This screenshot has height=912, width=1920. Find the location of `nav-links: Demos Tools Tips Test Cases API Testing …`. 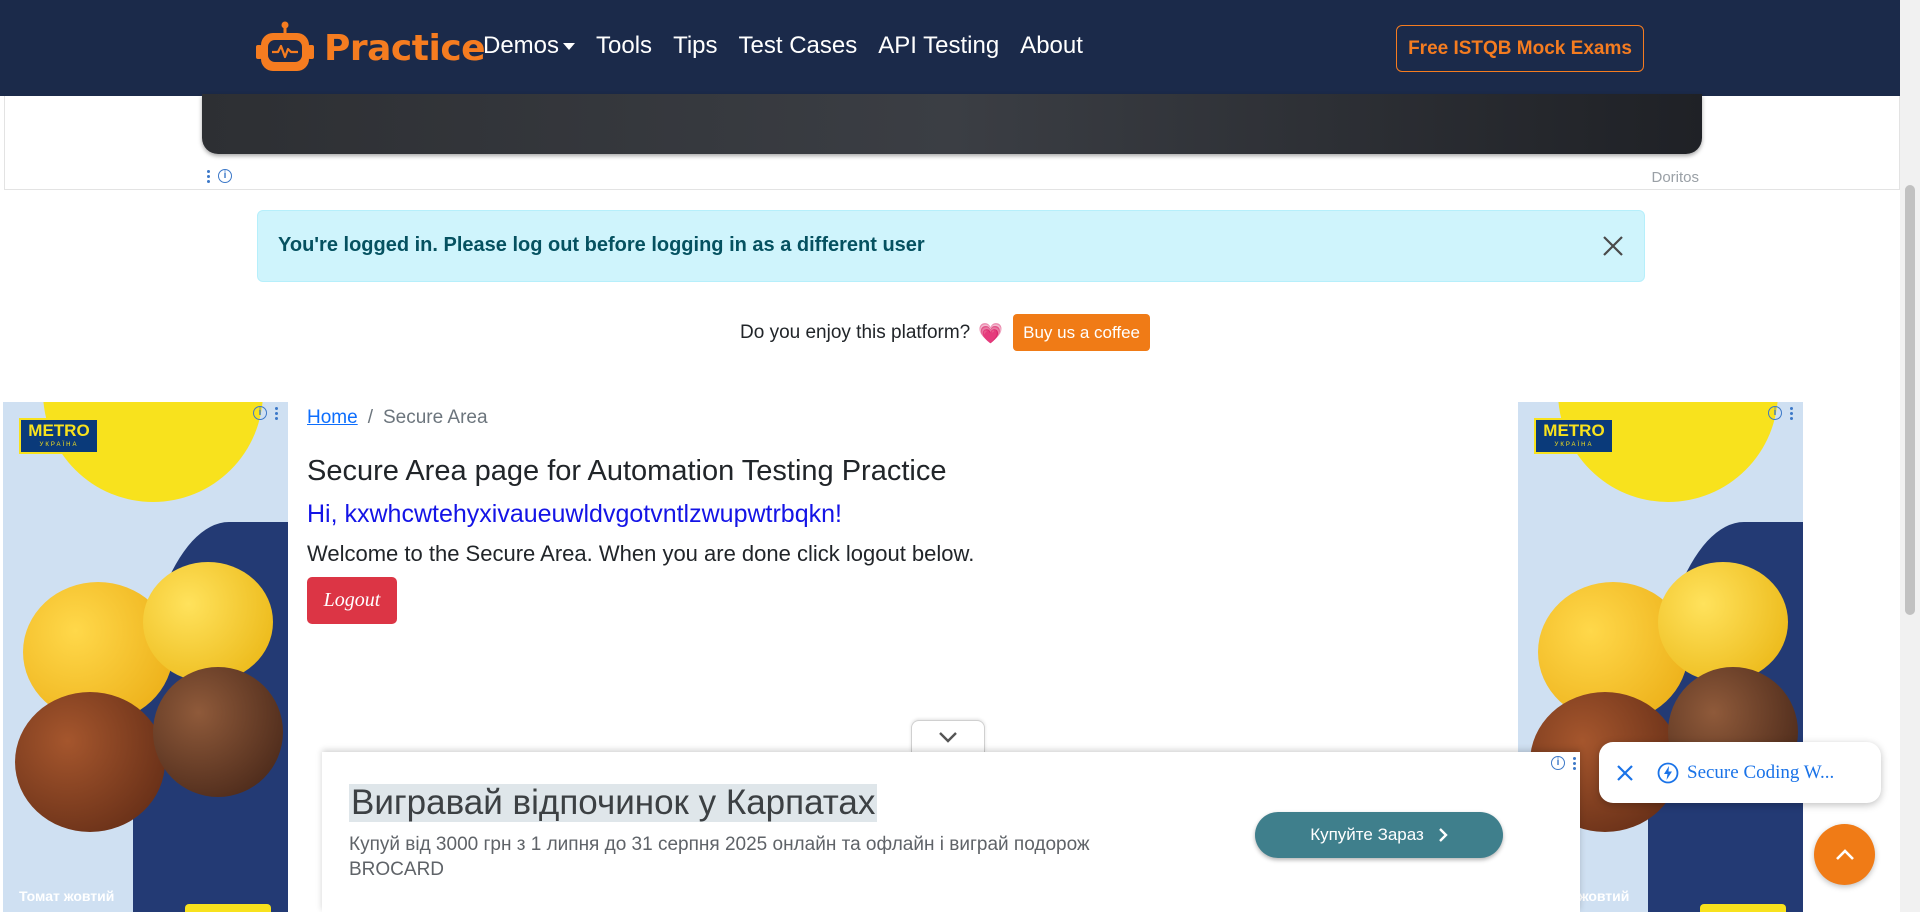

nav-links: Demos Tools Tips Test Cases API Testing … is located at coordinates (783, 46).